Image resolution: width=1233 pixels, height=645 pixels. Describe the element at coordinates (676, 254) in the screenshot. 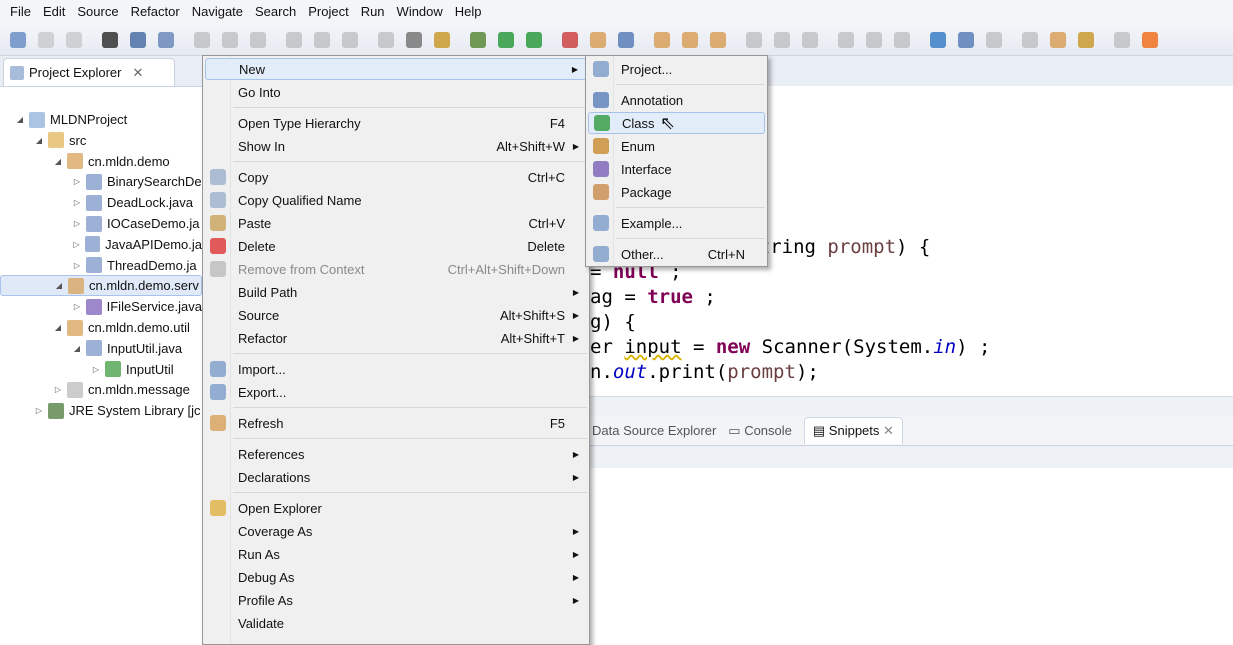

I see `menu-item-other: Other... Ctrl+N` at that location.